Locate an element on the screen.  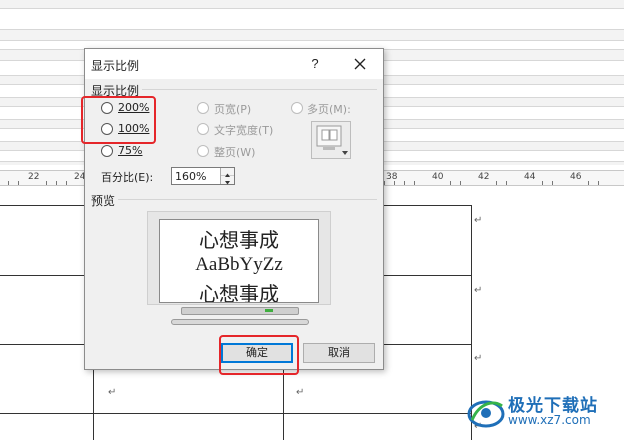
monitor-led is located at coordinates (269, 310).